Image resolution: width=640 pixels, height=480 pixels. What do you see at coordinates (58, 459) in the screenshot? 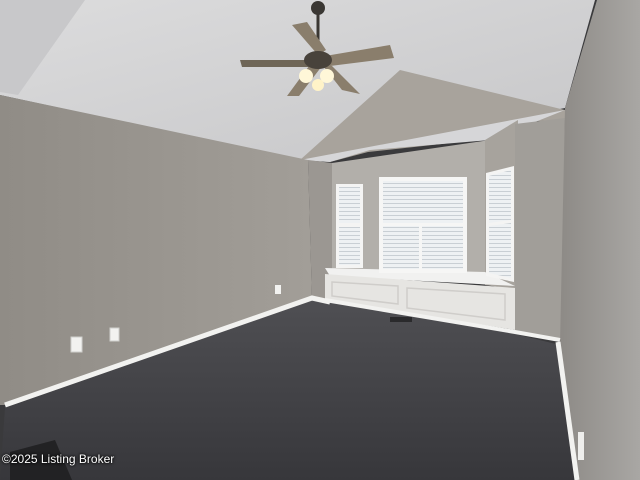
I see `watermark-caption: ©2025 Listing Broker` at bounding box center [58, 459].